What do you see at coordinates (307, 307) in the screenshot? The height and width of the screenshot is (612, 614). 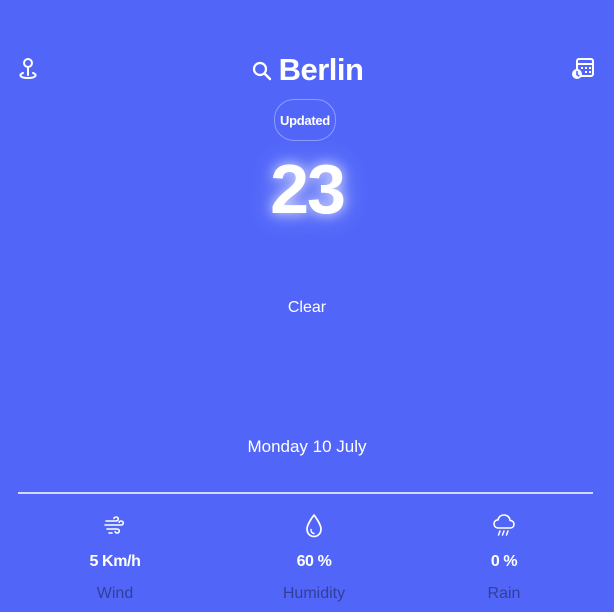 I see `weather-condition: Clear` at bounding box center [307, 307].